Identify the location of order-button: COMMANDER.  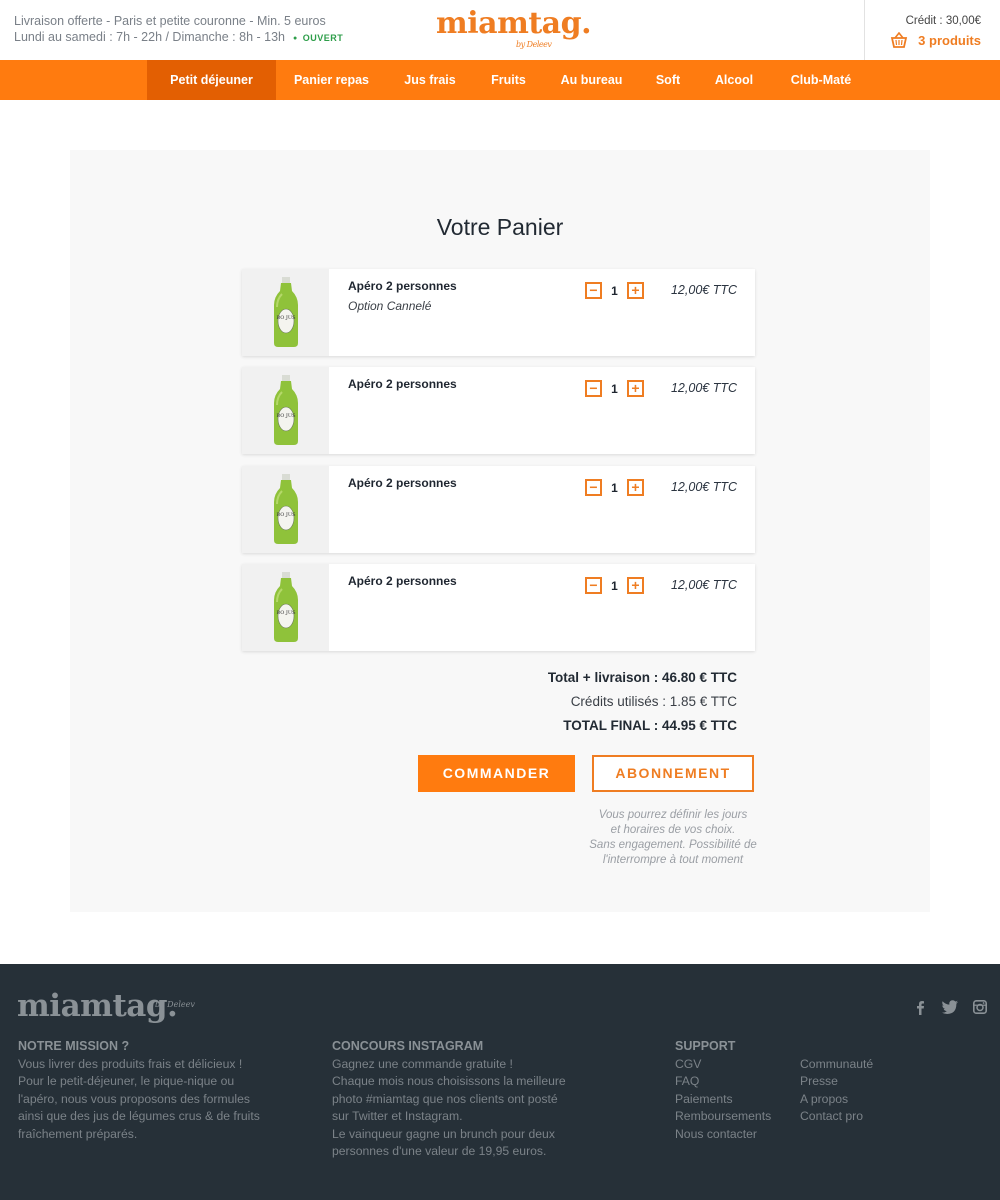
(496, 773).